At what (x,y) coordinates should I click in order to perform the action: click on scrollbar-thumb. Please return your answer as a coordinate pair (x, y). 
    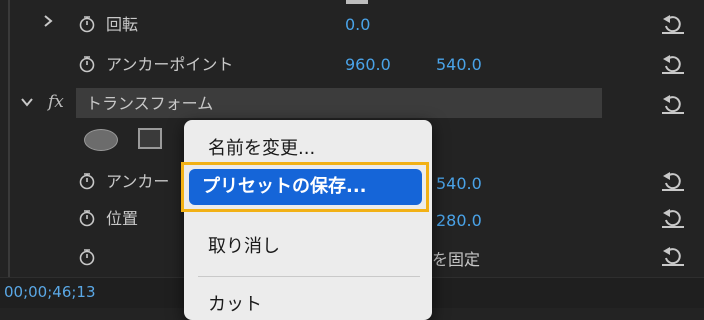
    Looking at the image, I should click on (357, 2).